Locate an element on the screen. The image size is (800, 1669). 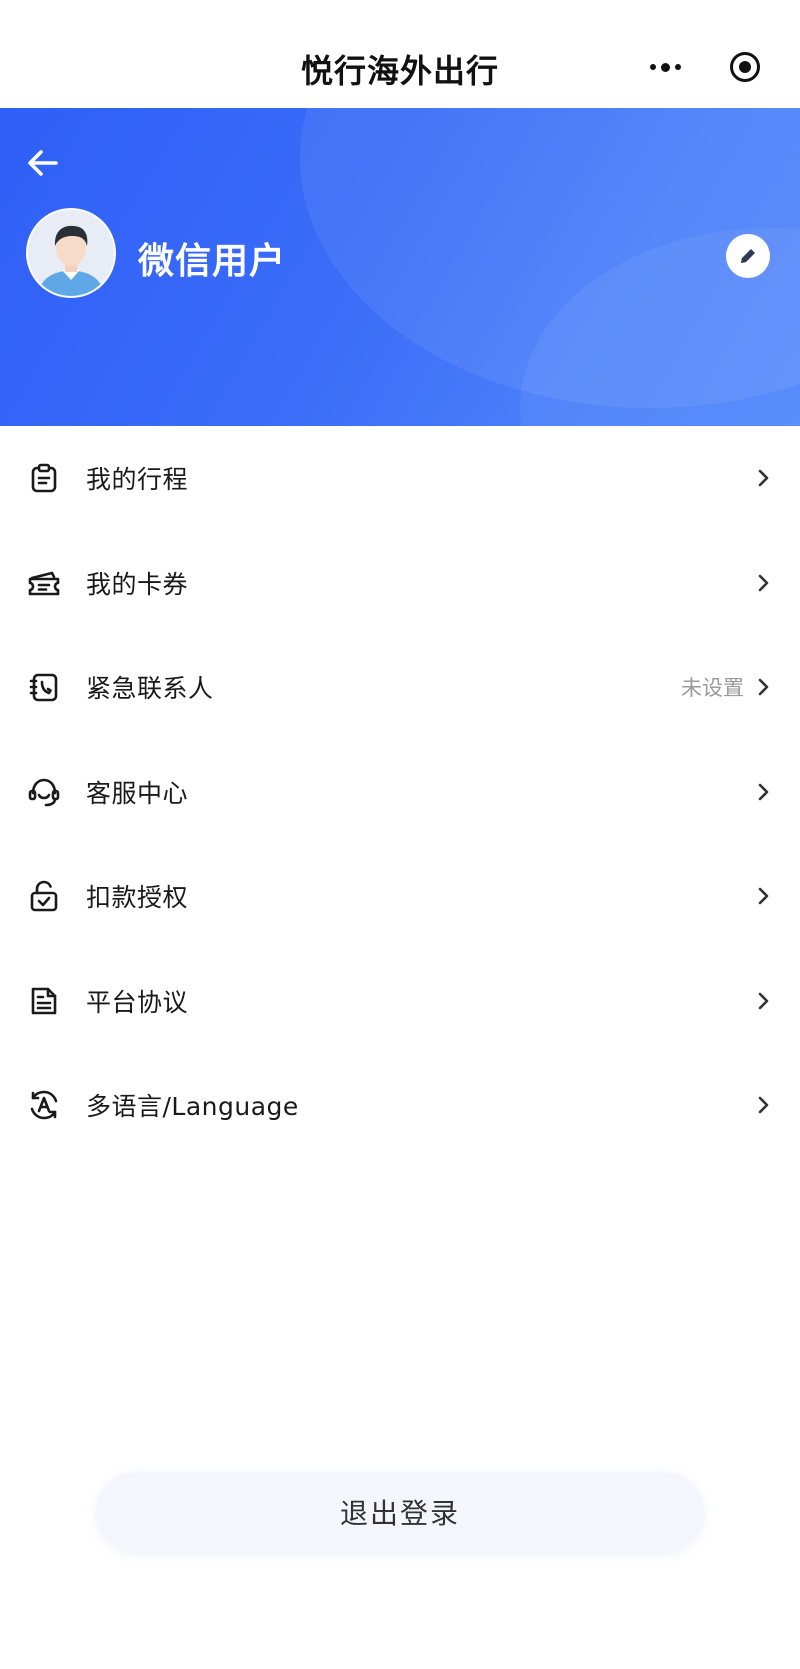
menu-item-platform-agreement: 平台协议 is located at coordinates (400, 1001).